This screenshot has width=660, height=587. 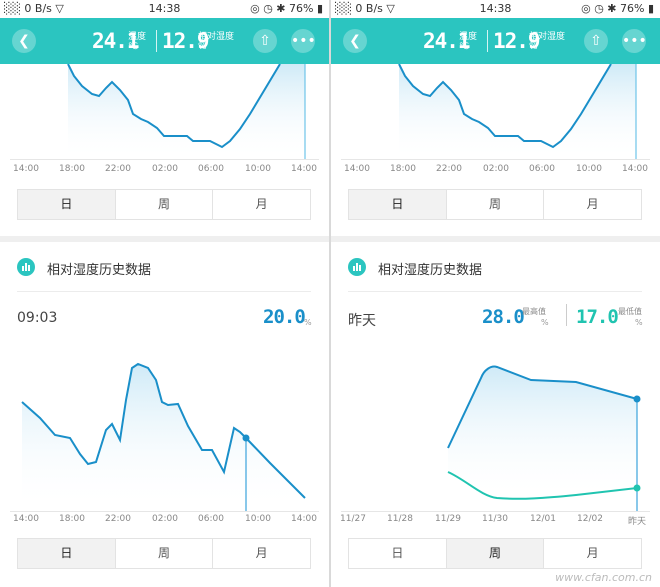 What do you see at coordinates (308, 322) in the screenshot?
I see `reading-unit: %` at bounding box center [308, 322].